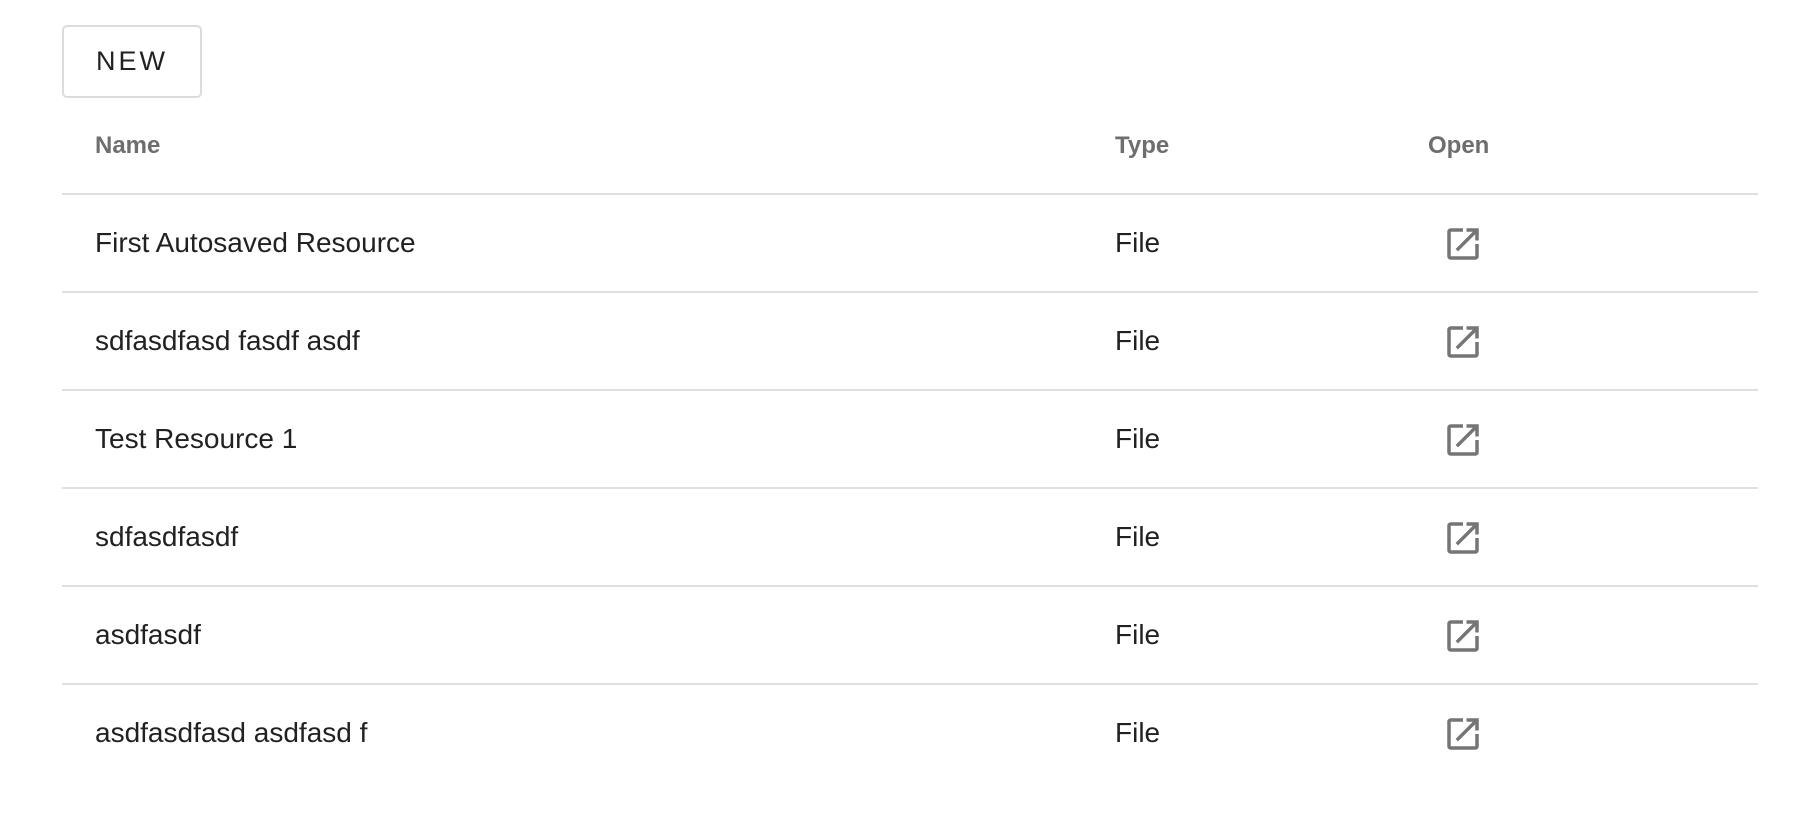  Describe the element at coordinates (227, 340) in the screenshot. I see `resource-name: sdfasdfasd fasdf asdf` at that location.